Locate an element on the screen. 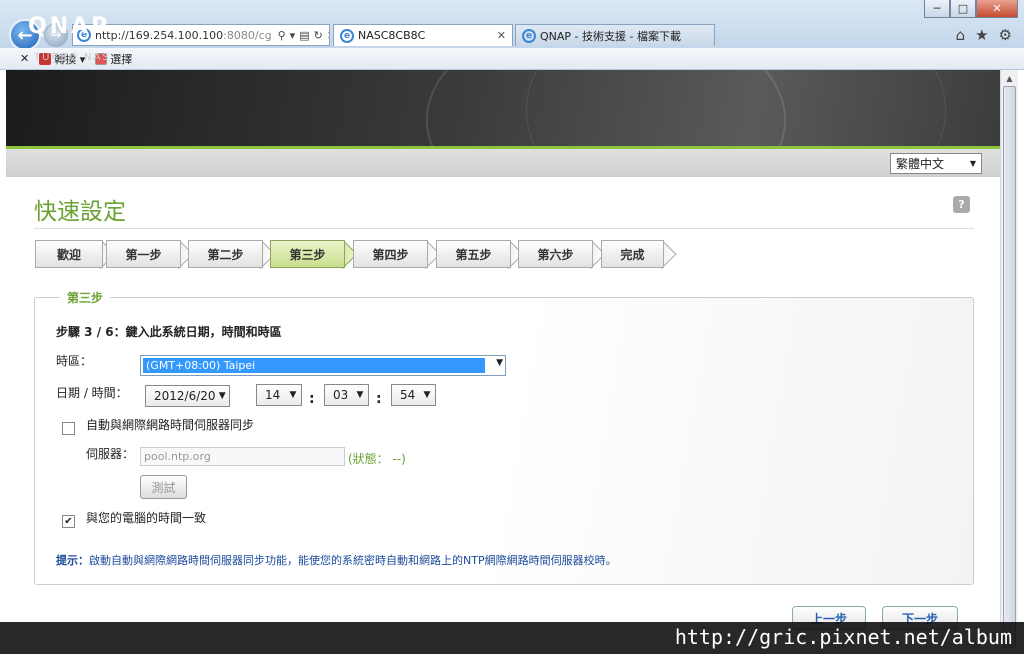 Image resolution: width=1024 pixels, height=654 pixels. tab-qnap-support: e QNAP - 技術支援 - 檔案下載 is located at coordinates (615, 35).